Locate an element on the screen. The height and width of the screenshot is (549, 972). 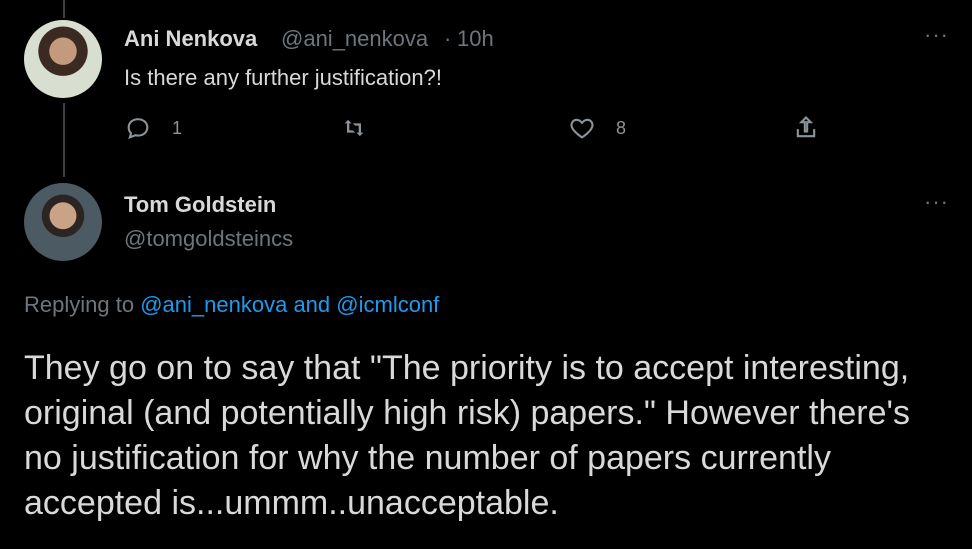
more-options-button: ··· is located at coordinates (936, 35).